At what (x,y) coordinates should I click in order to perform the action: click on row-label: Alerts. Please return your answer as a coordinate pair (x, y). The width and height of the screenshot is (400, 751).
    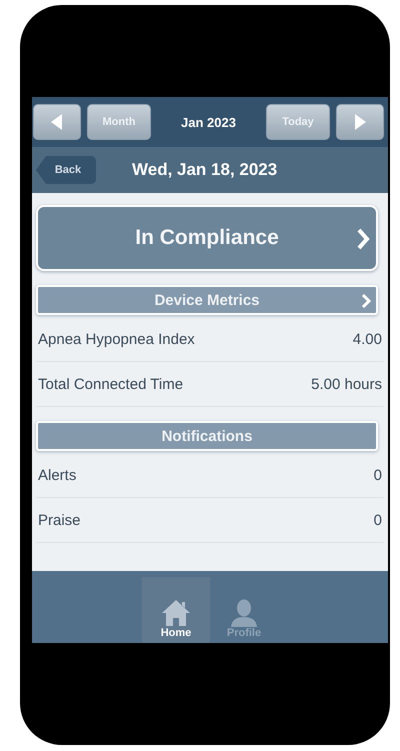
    Looking at the image, I should click on (57, 475).